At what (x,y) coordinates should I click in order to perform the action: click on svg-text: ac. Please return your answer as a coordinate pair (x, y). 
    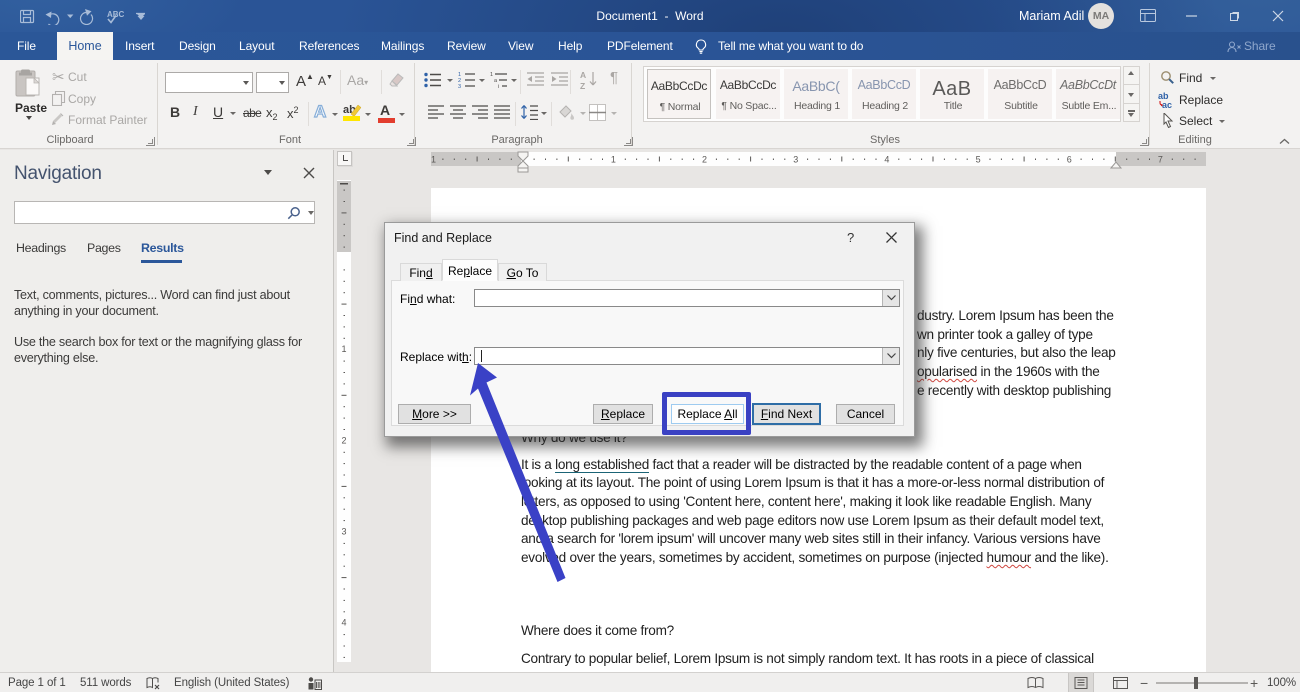
    Looking at the image, I should click on (1167, 104).